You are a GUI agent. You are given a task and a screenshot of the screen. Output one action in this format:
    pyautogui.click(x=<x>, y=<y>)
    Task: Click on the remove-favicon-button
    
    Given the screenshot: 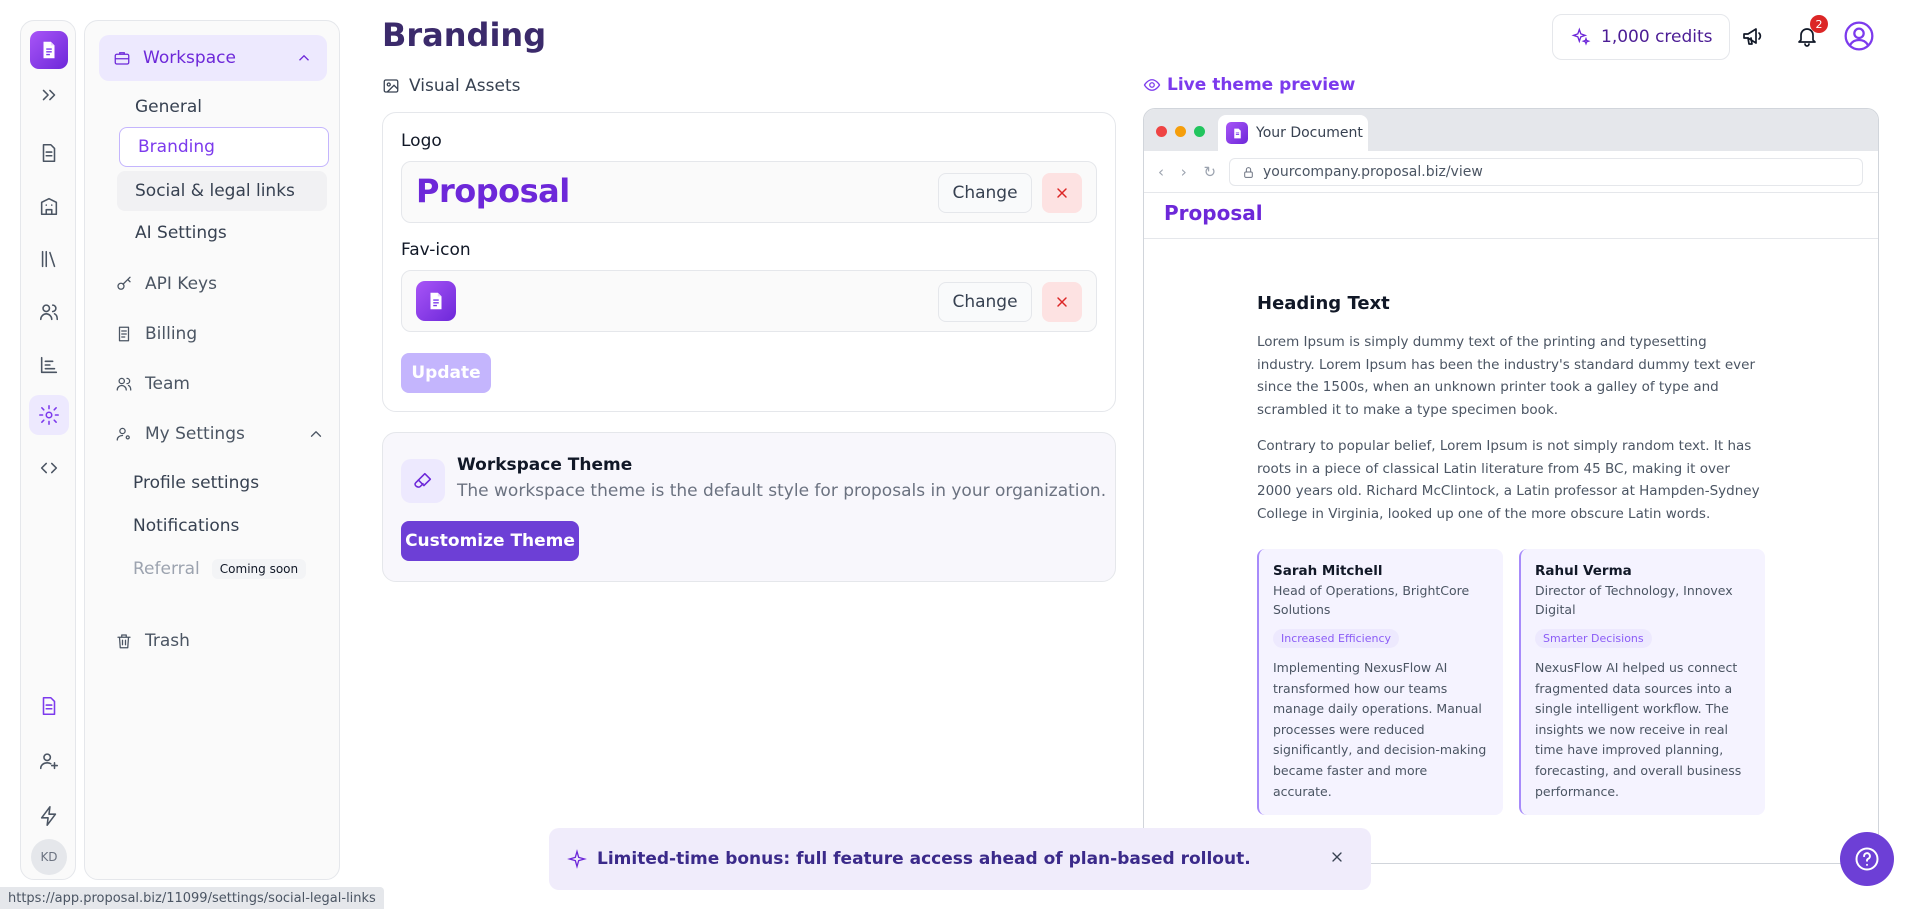 What is the action you would take?
    pyautogui.click(x=1062, y=302)
    